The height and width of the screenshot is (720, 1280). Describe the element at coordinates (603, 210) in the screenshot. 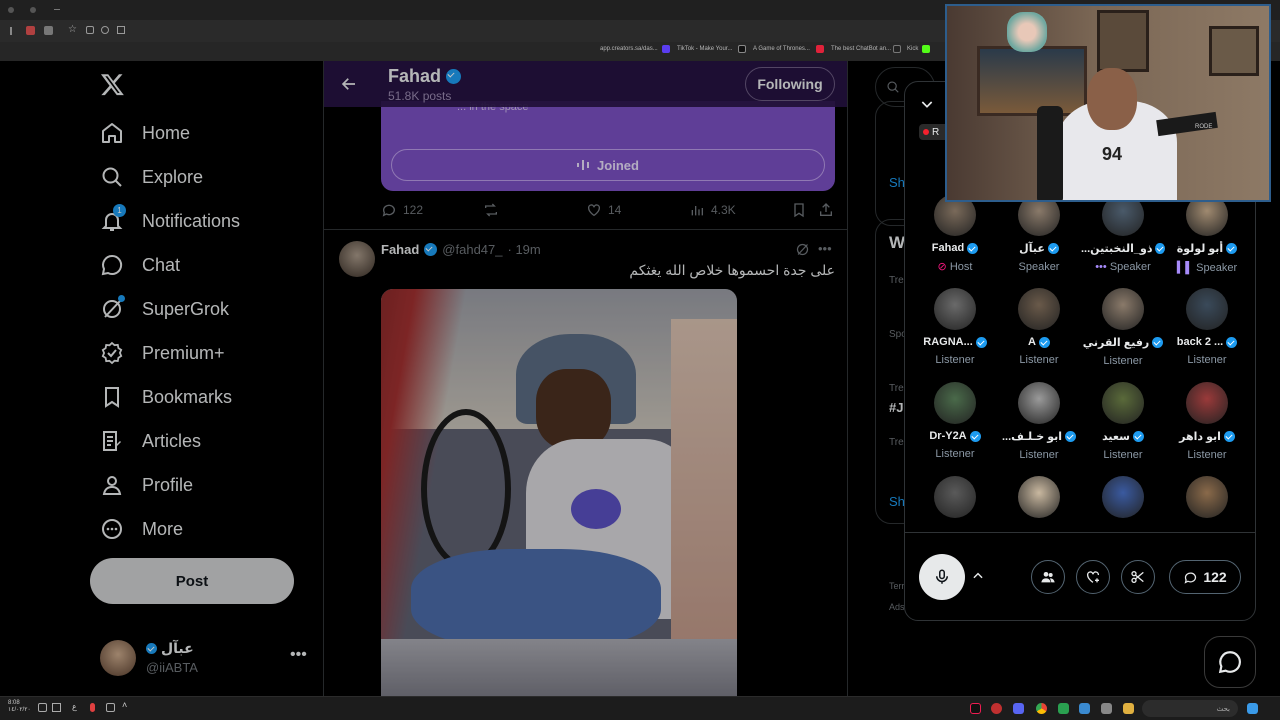

I see `like-button: 14` at that location.